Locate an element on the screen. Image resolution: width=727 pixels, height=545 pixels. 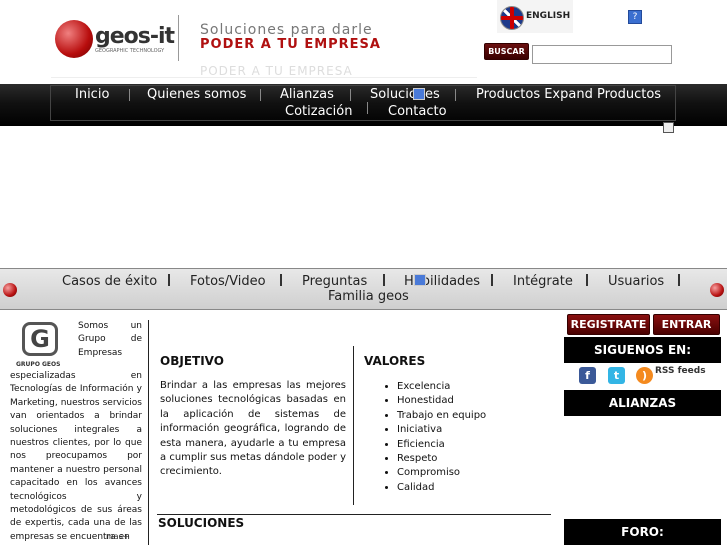
nav-item-contacto: Contacto is located at coordinates (417, 111).